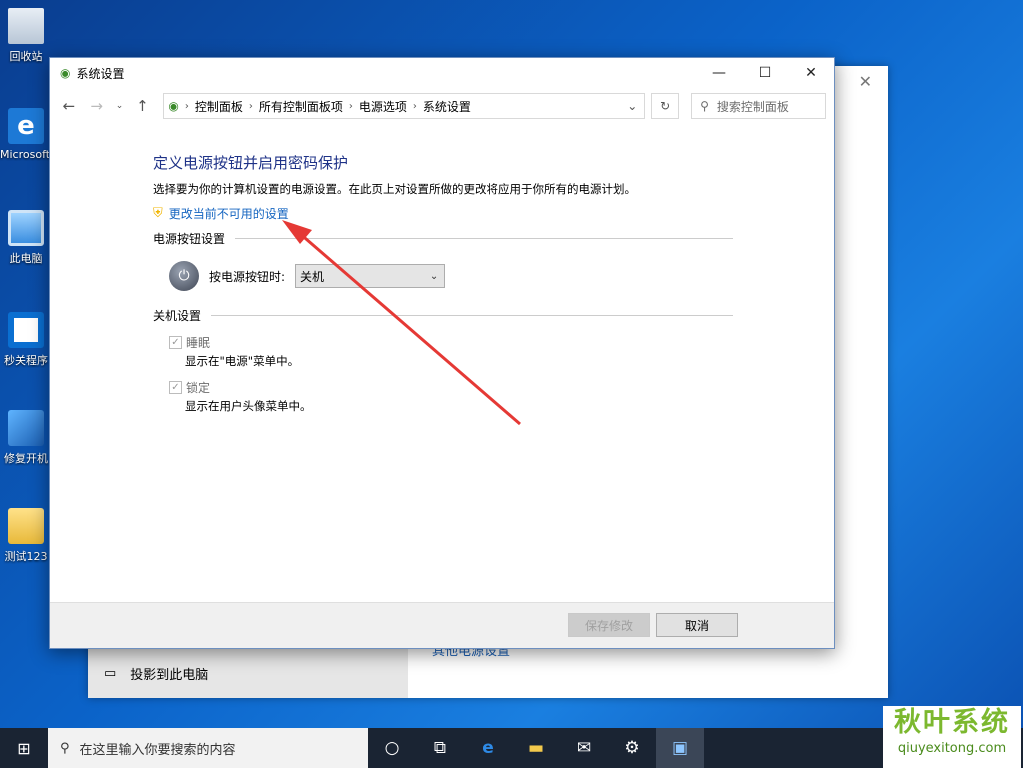 This screenshot has height=768, width=1023. I want to click on watermark-logo: 秋叶系统 qiuyexitong.com, so click(952, 737).